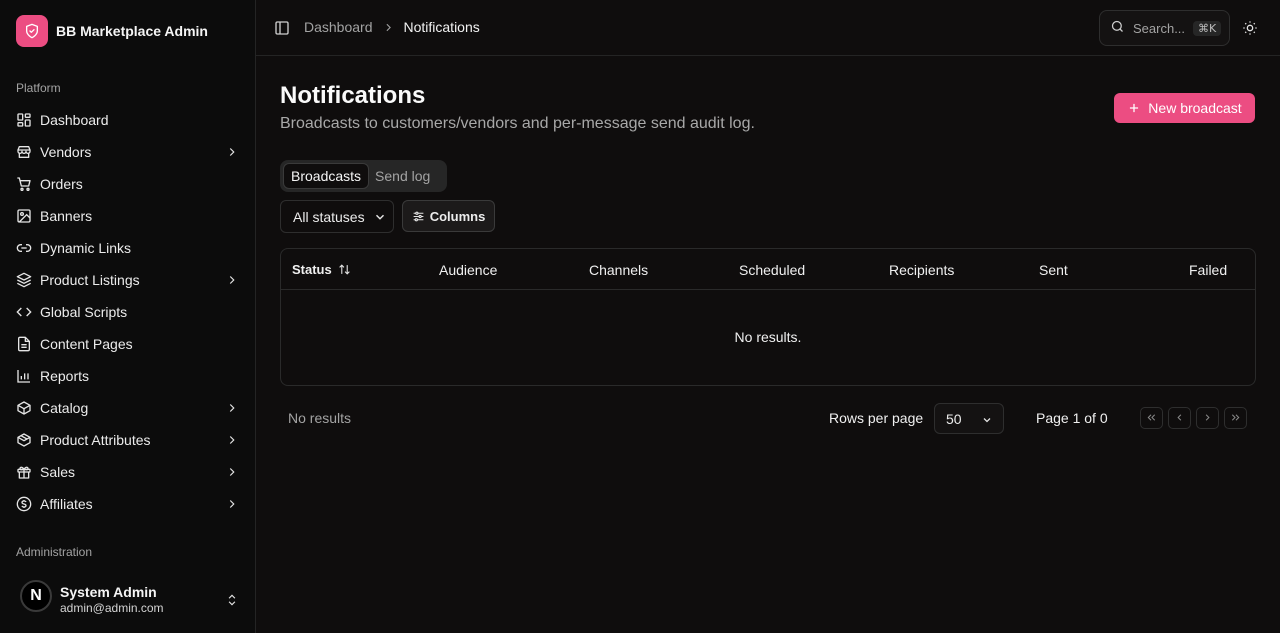 The width and height of the screenshot is (1280, 633). Describe the element at coordinates (1053, 270) in the screenshot. I see `column-header-sent: Sent` at that location.